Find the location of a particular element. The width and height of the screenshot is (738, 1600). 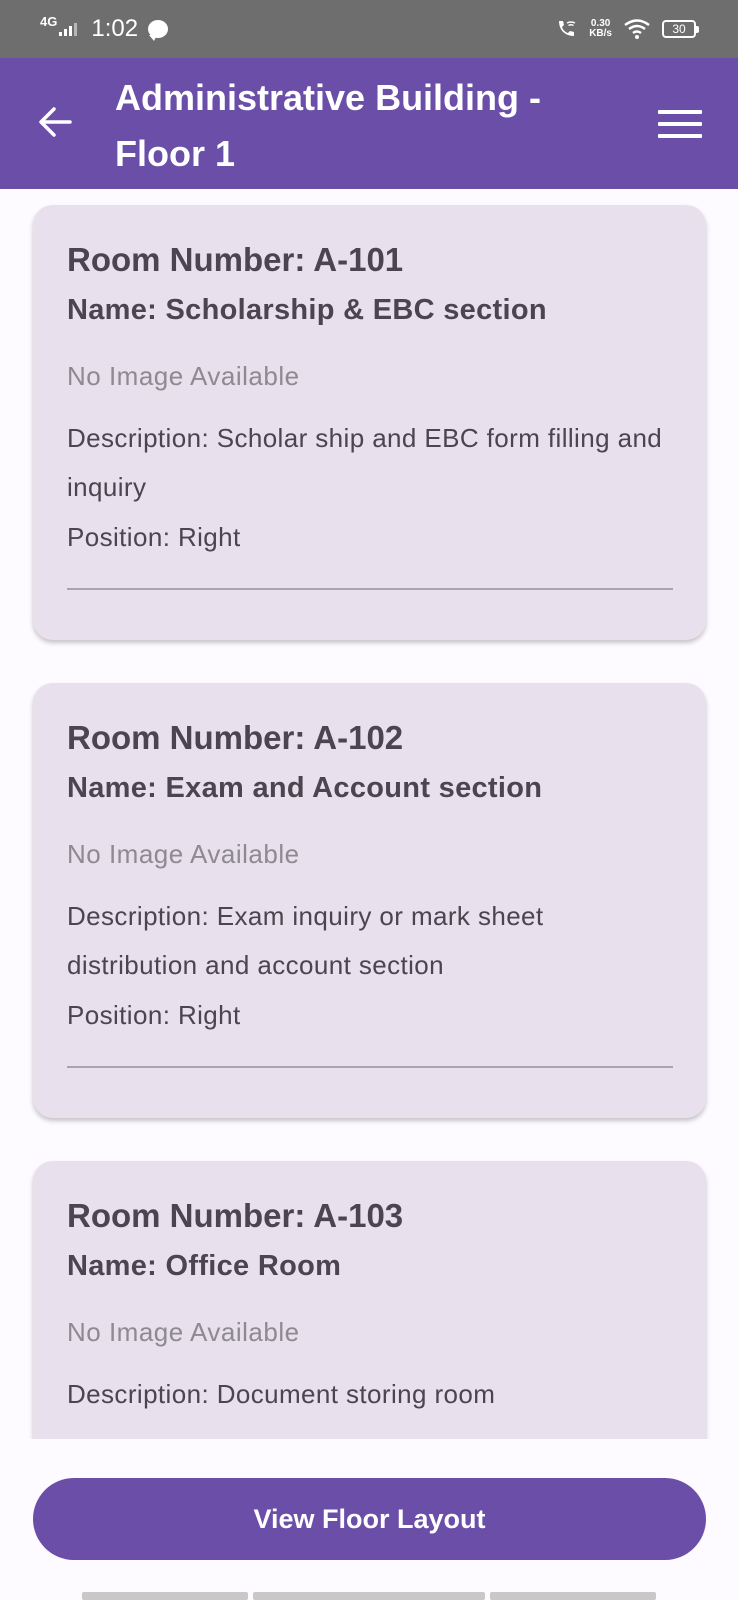

wifi-calling-icon is located at coordinates (567, 28).